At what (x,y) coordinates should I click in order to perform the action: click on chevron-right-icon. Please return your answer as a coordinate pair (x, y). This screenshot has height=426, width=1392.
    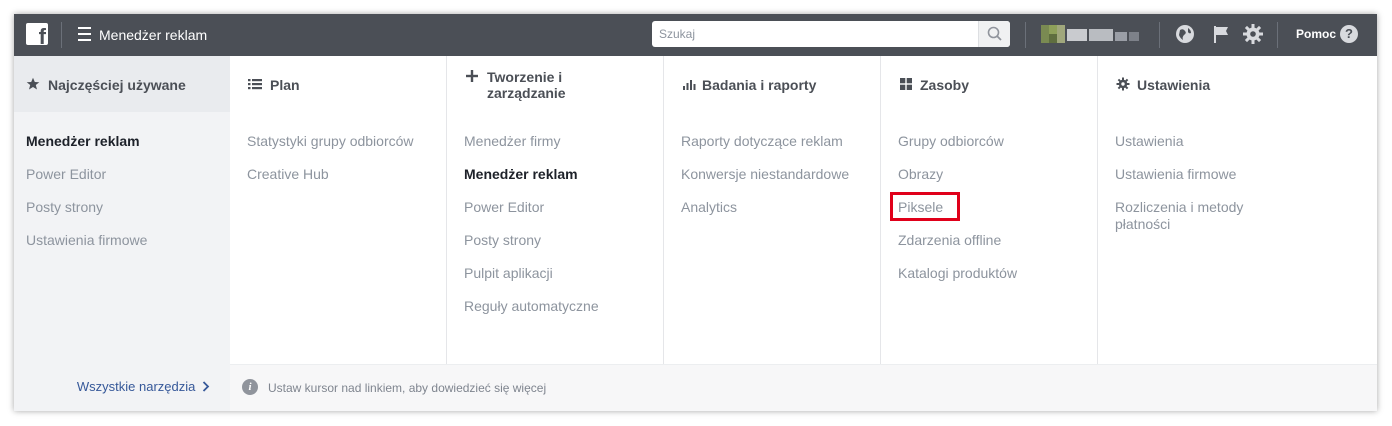
    Looking at the image, I should click on (206, 386).